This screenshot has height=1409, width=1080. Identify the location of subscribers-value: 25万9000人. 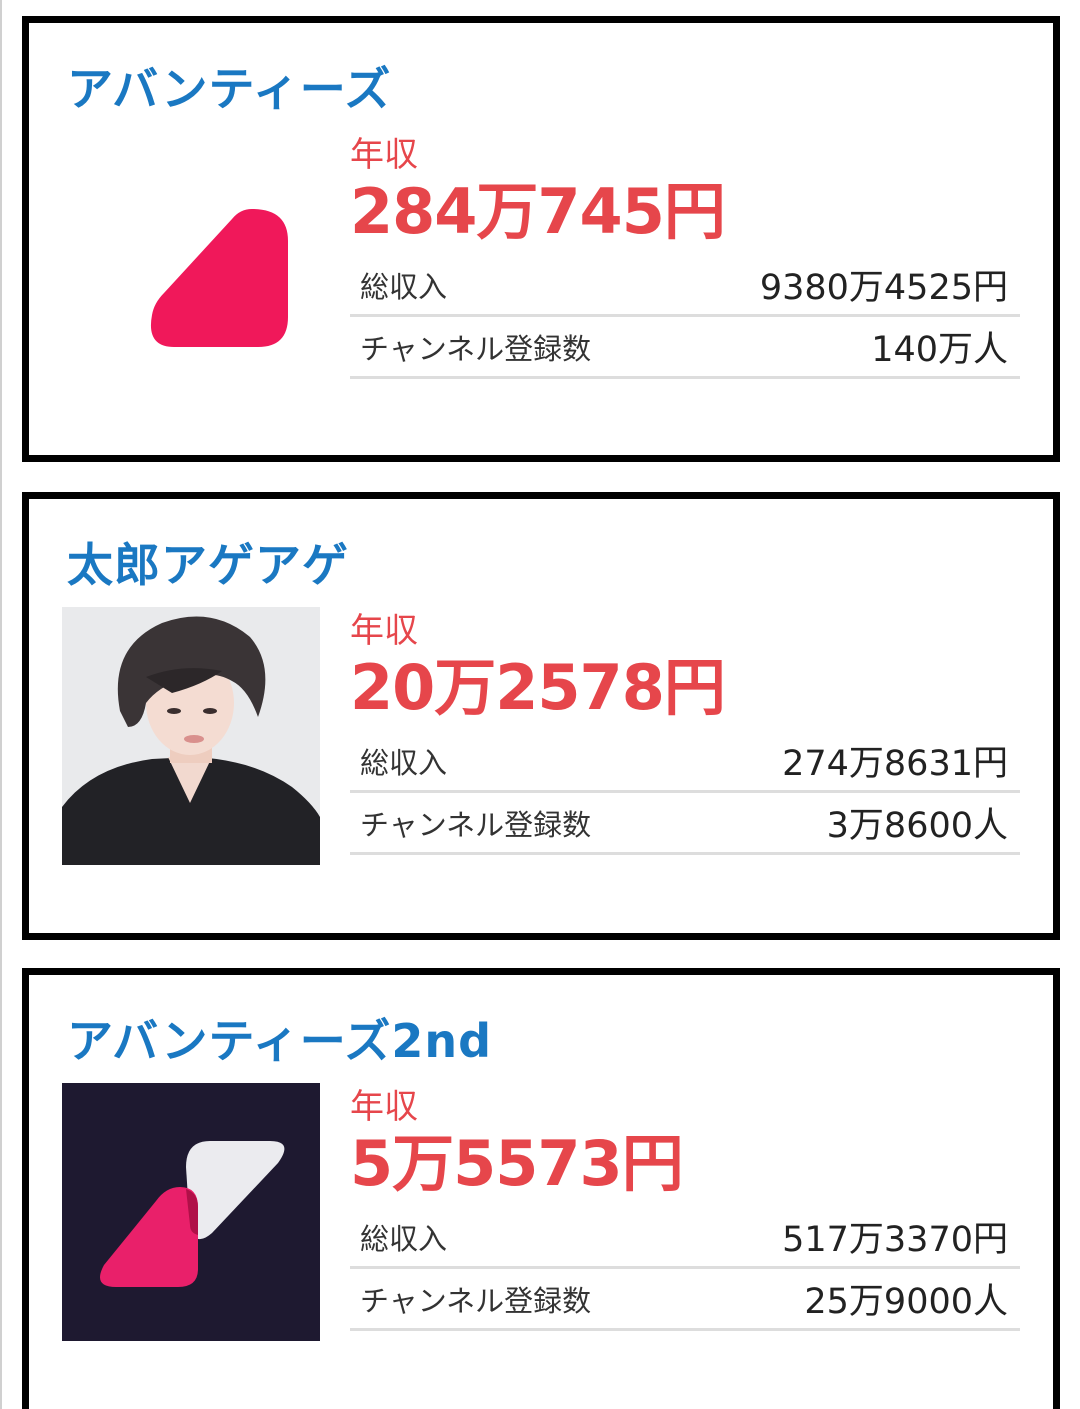
(906, 1302).